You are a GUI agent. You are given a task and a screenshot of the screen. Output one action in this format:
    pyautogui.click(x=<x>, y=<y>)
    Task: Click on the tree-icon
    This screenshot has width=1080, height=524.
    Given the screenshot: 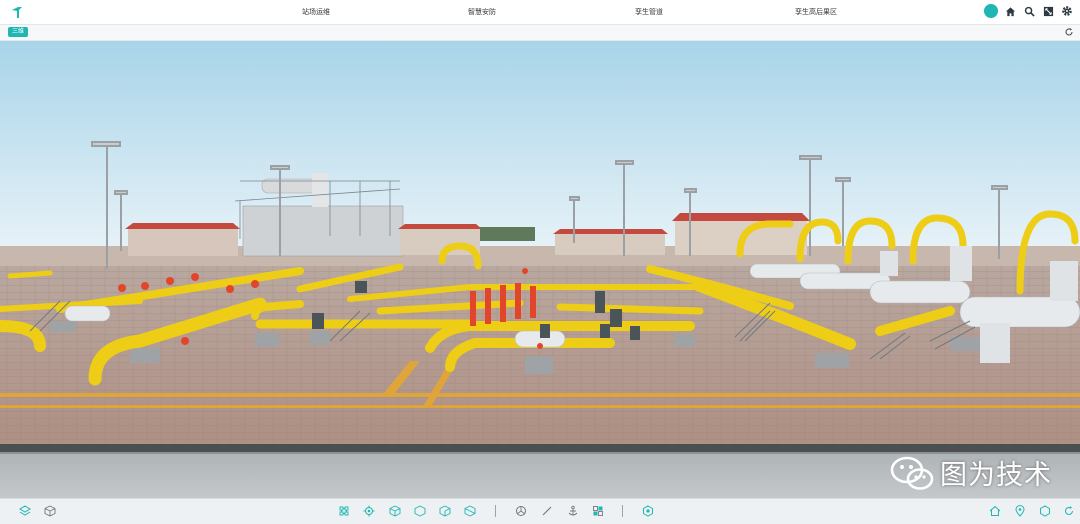 What is the action you would take?
    pyautogui.click(x=344, y=511)
    